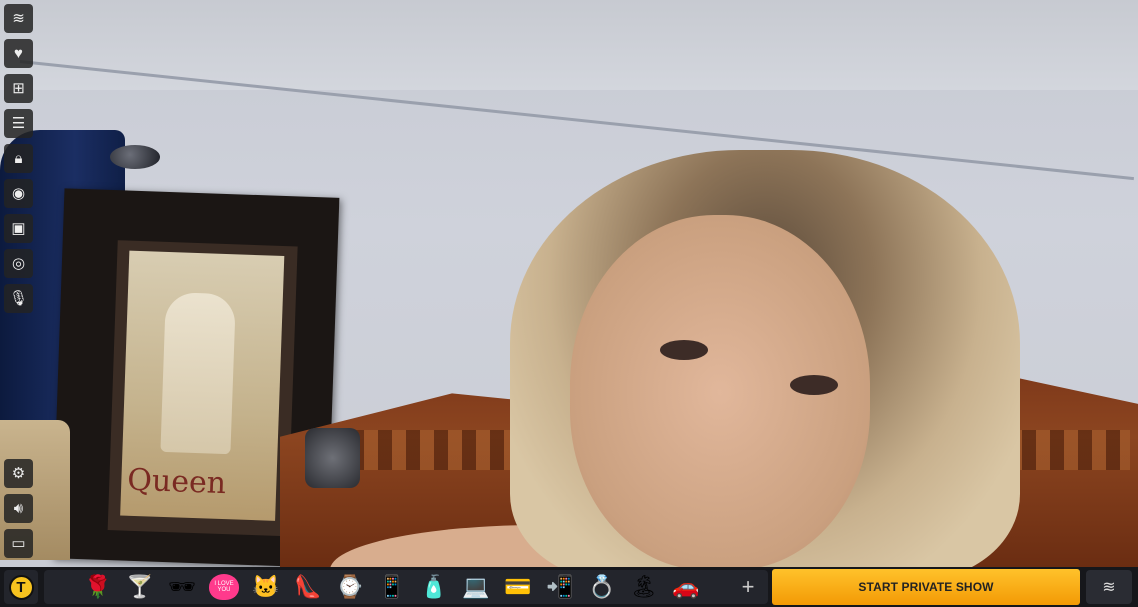 This screenshot has height=607, width=1138. I want to click on token-button: T, so click(21, 587).